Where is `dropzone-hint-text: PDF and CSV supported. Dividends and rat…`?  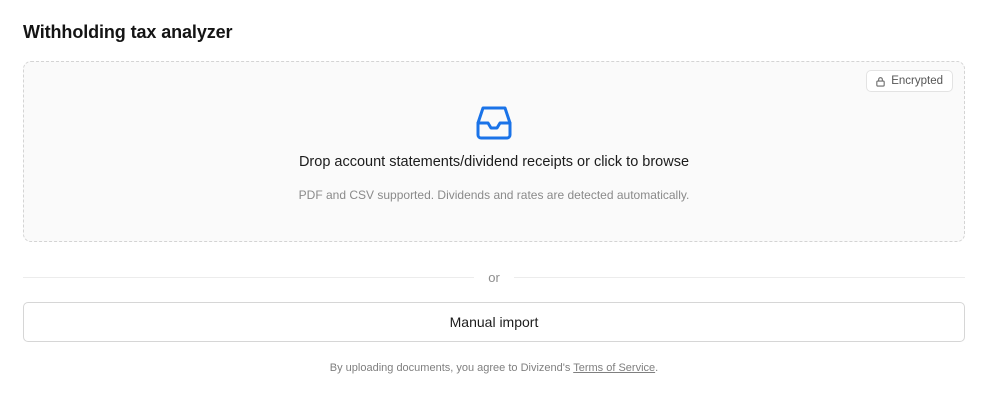
dropzone-hint-text: PDF and CSV supported. Dividends and rat… is located at coordinates (494, 195).